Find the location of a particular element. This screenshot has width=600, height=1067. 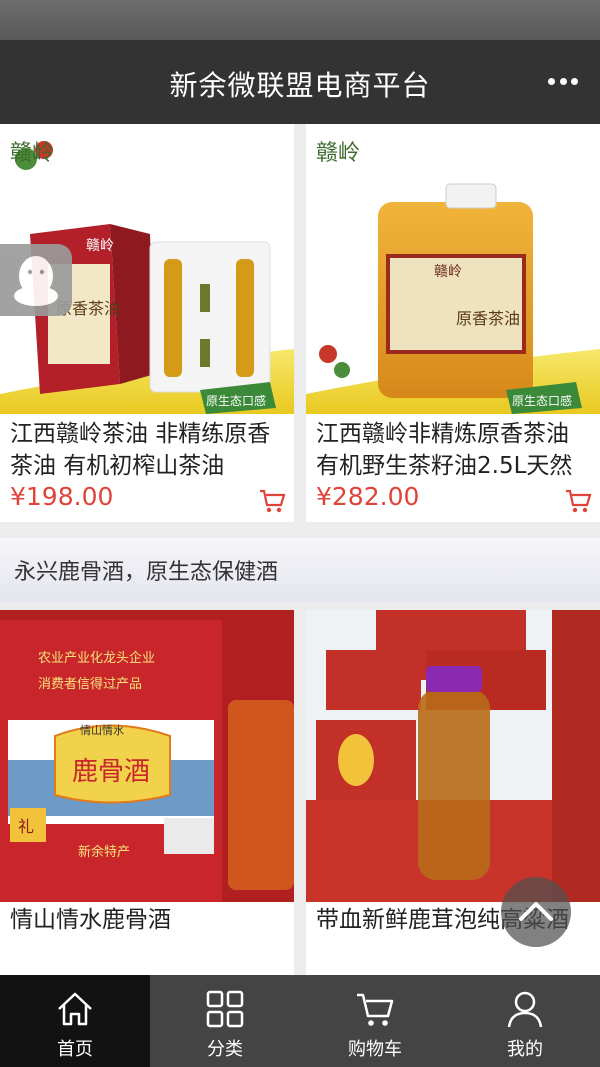

box-brand-text: 赣岭 is located at coordinates (100, 246).